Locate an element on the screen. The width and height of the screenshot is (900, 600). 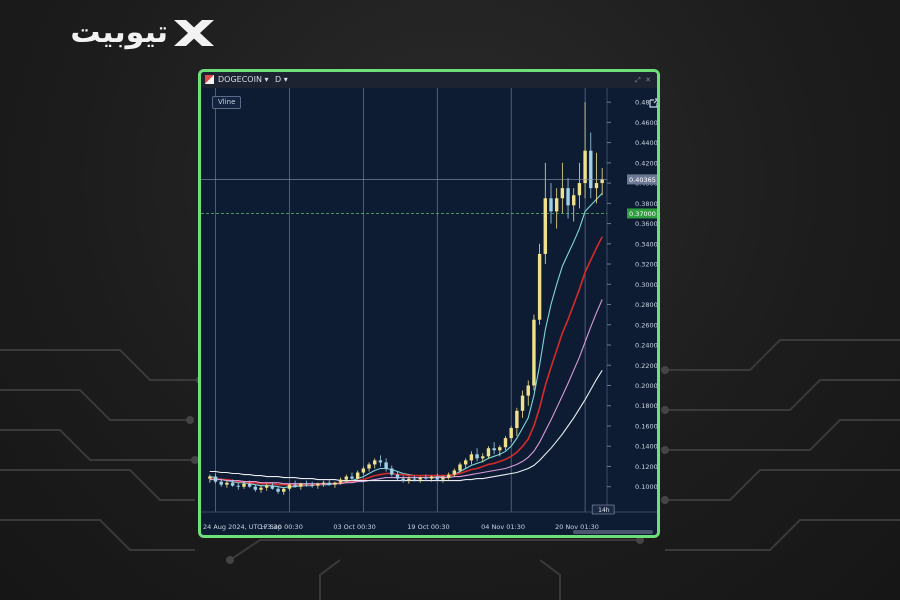
timeframe-selector: D ▾ is located at coordinates (281, 80).